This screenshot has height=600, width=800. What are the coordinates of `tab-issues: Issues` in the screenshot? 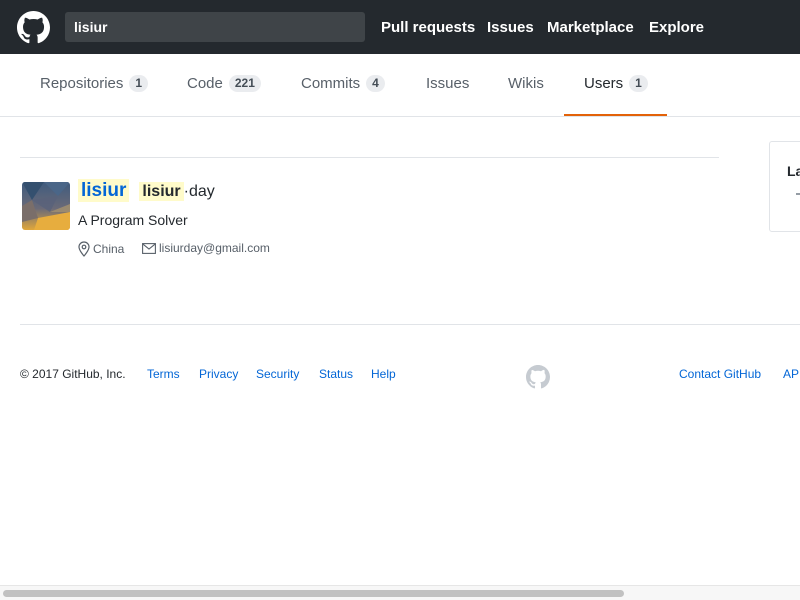 It's located at (447, 83).